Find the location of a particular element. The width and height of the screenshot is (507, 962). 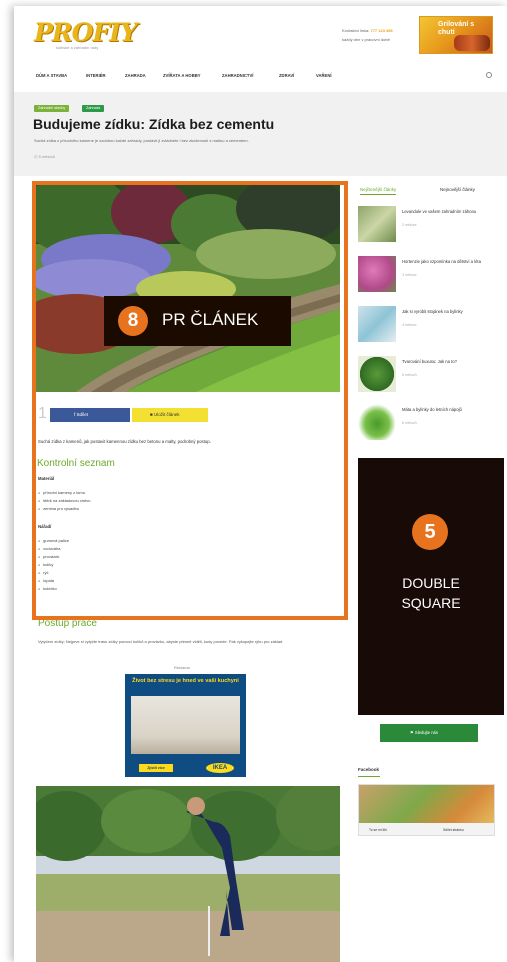

ad-kitchen-image is located at coordinates (185, 725).